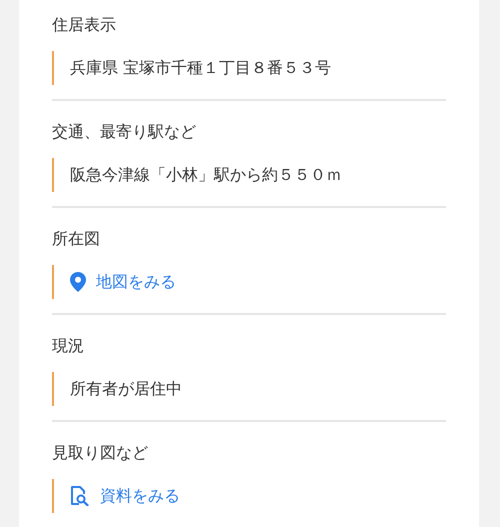  Describe the element at coordinates (84, 25) in the screenshot. I see `field-label: 住居表示` at that location.